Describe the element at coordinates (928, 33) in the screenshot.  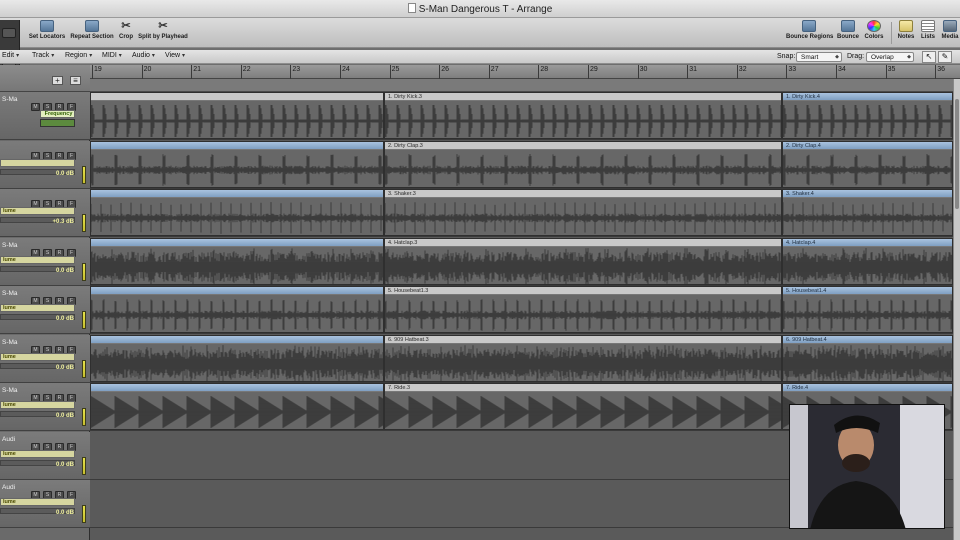
I see `lists-button: Lists` at that location.